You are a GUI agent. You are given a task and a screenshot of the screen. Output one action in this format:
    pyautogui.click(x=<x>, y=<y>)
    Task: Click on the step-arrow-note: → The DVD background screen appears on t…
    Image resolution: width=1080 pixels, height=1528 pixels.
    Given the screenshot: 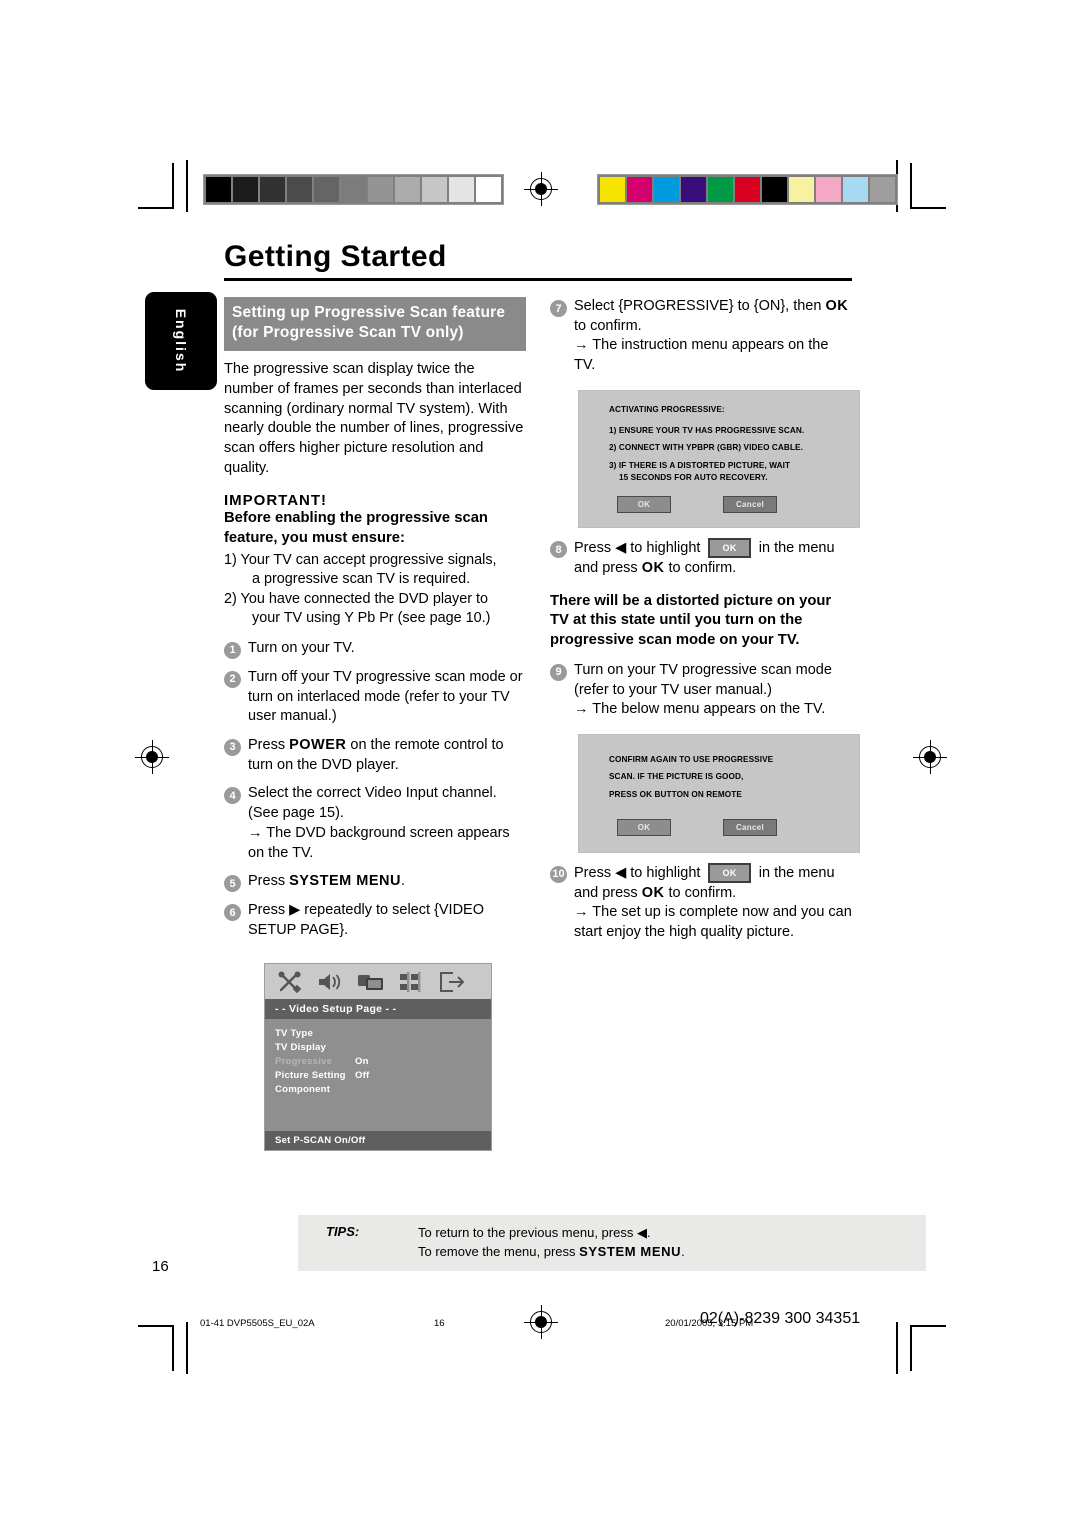 What is the action you would take?
    pyautogui.click(x=379, y=842)
    